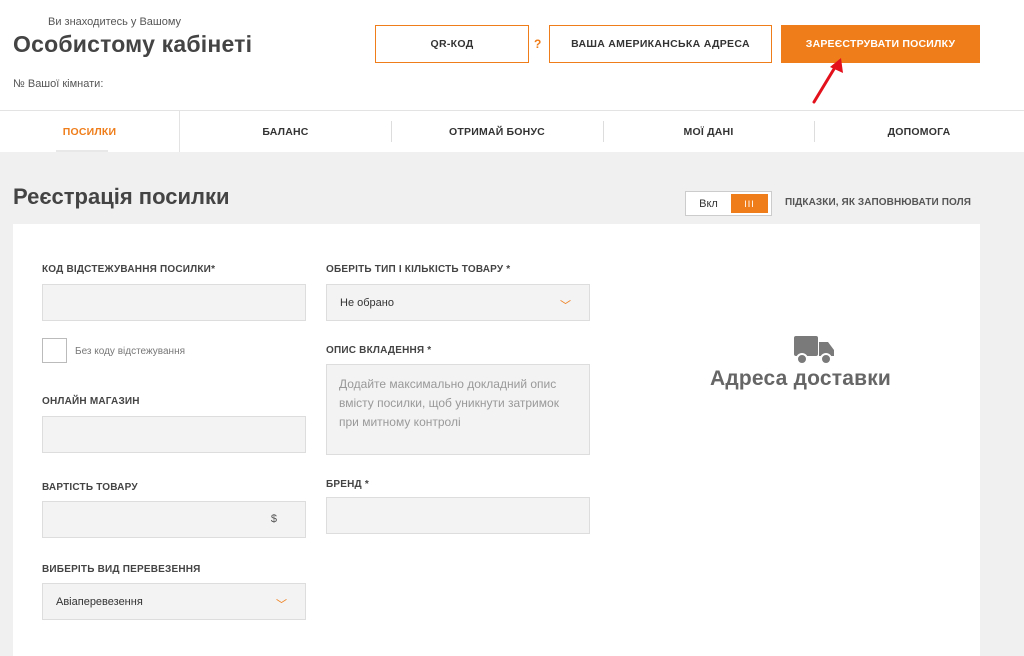 This screenshot has width=1024, height=656. Describe the element at coordinates (801, 378) in the screenshot. I see `delivery-address-title: Адреса доставки` at that location.